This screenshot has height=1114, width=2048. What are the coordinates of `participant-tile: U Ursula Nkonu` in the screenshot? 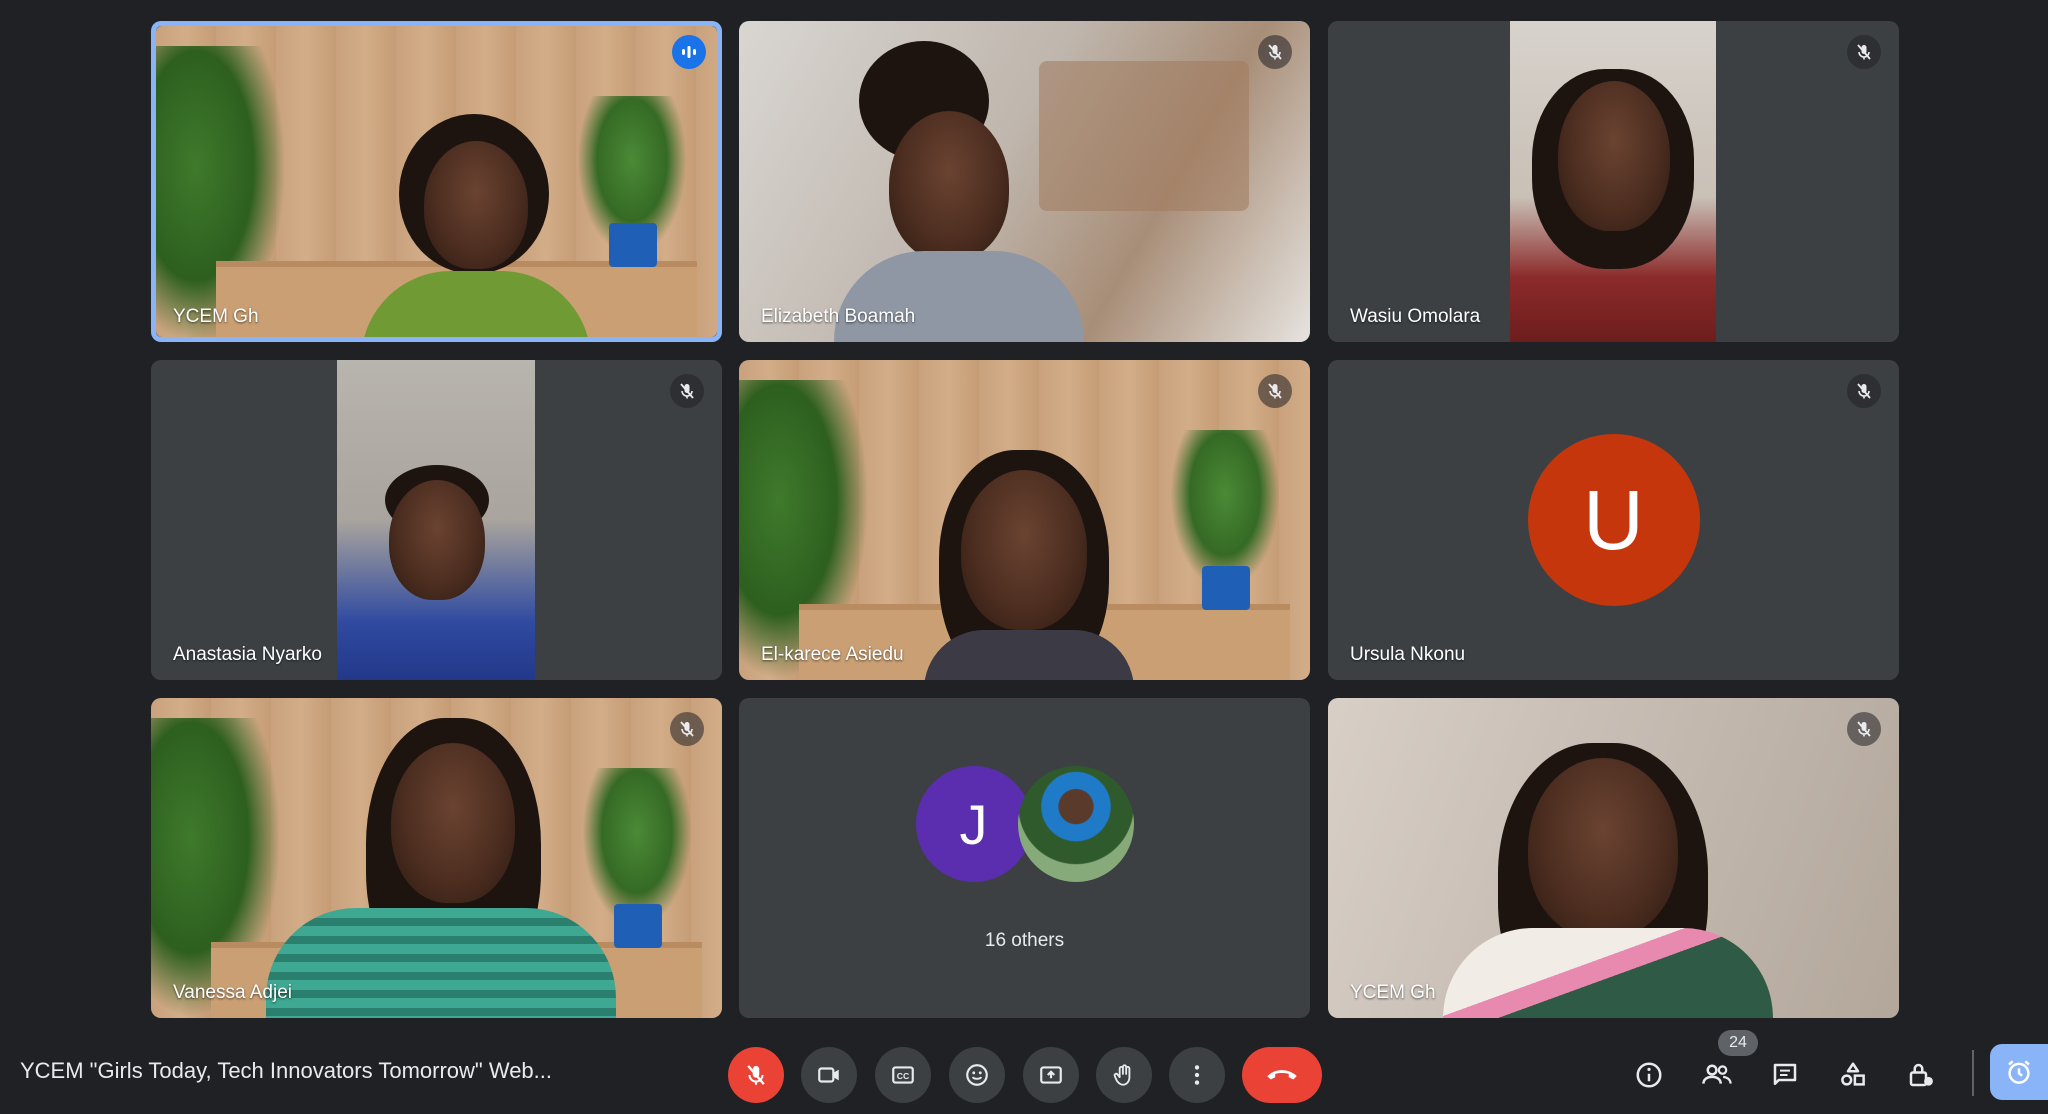 It's located at (1613, 520).